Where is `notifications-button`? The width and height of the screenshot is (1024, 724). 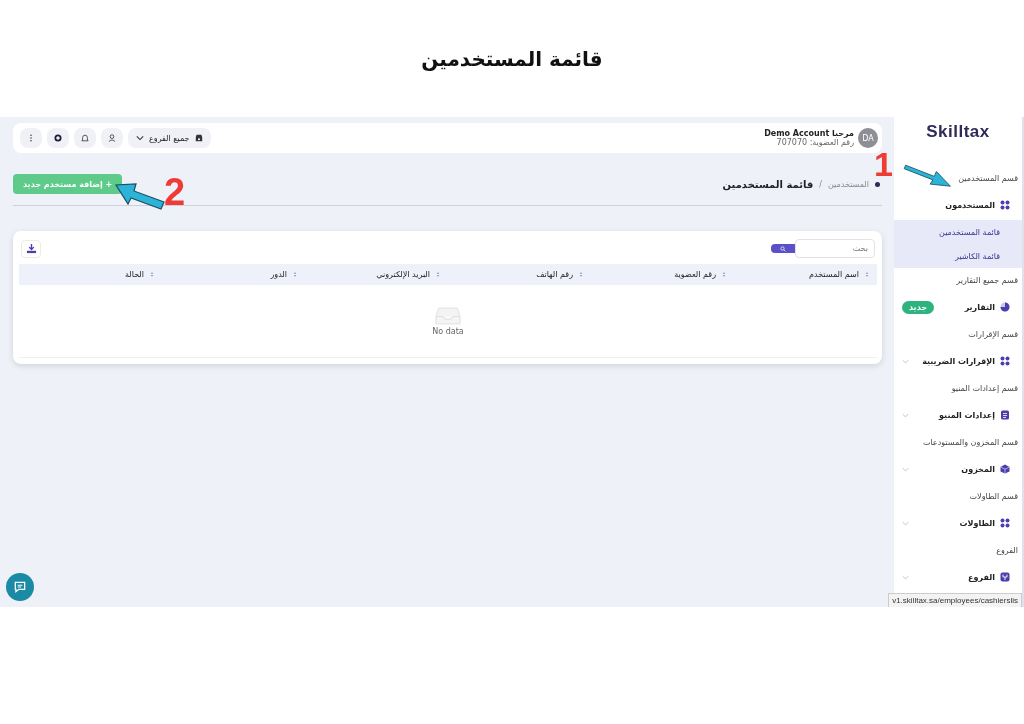 notifications-button is located at coordinates (85, 138).